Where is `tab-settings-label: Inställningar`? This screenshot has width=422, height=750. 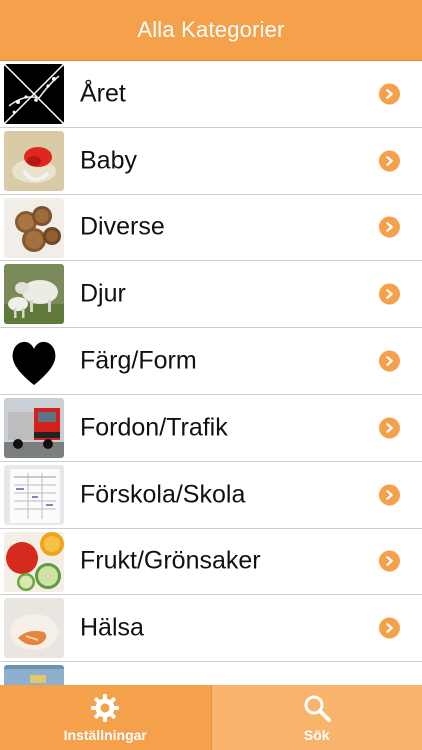
tab-settings-label: Inställningar is located at coordinates (105, 734).